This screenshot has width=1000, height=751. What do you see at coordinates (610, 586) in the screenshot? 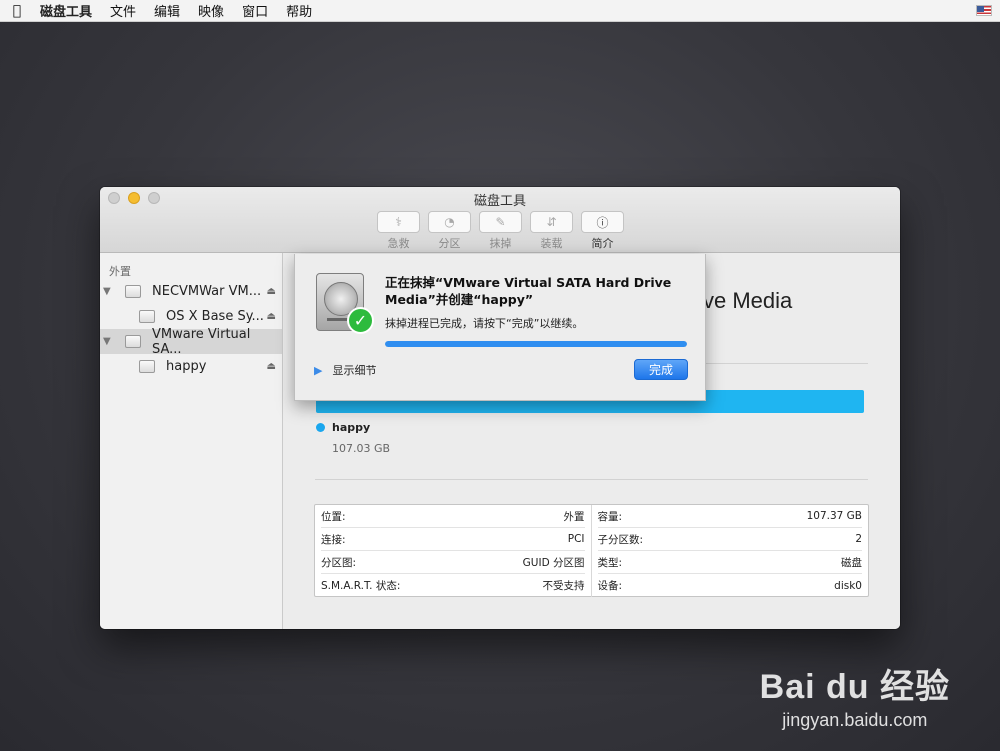
I see `info-label: 设备:` at bounding box center [610, 586].